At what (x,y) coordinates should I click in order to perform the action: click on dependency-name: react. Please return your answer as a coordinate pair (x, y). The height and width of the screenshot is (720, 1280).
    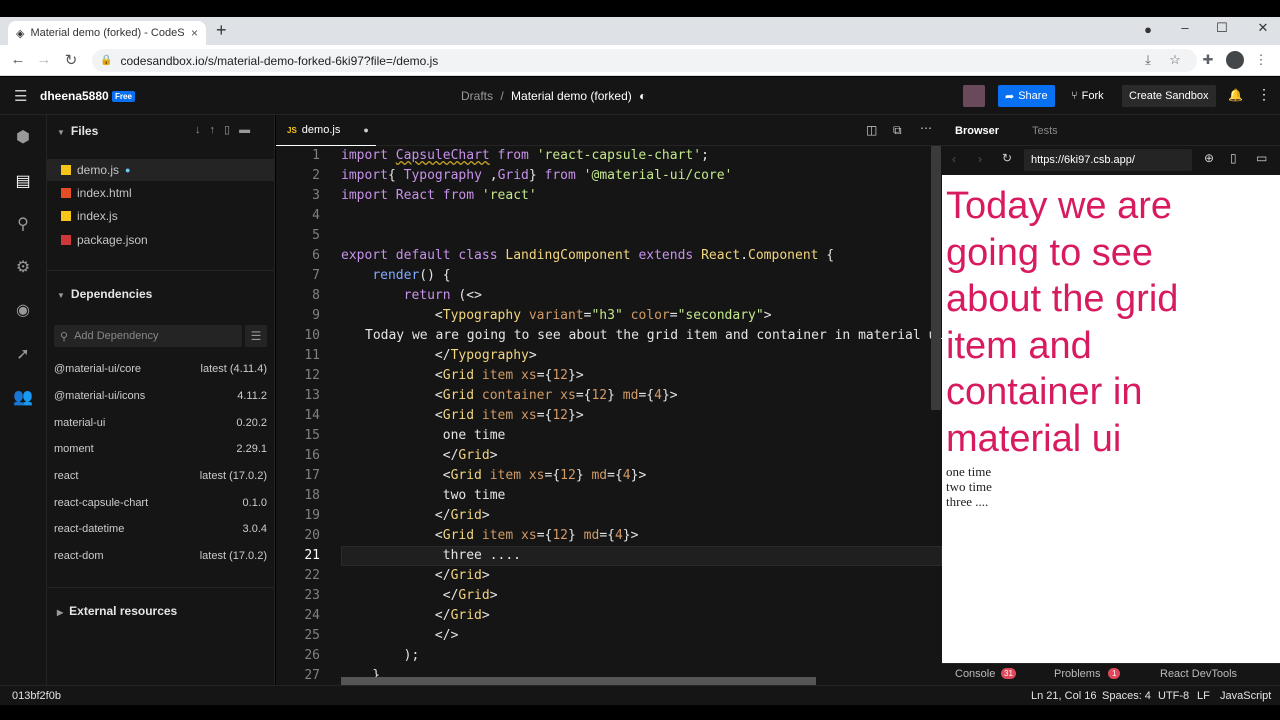
    Looking at the image, I should click on (66, 476).